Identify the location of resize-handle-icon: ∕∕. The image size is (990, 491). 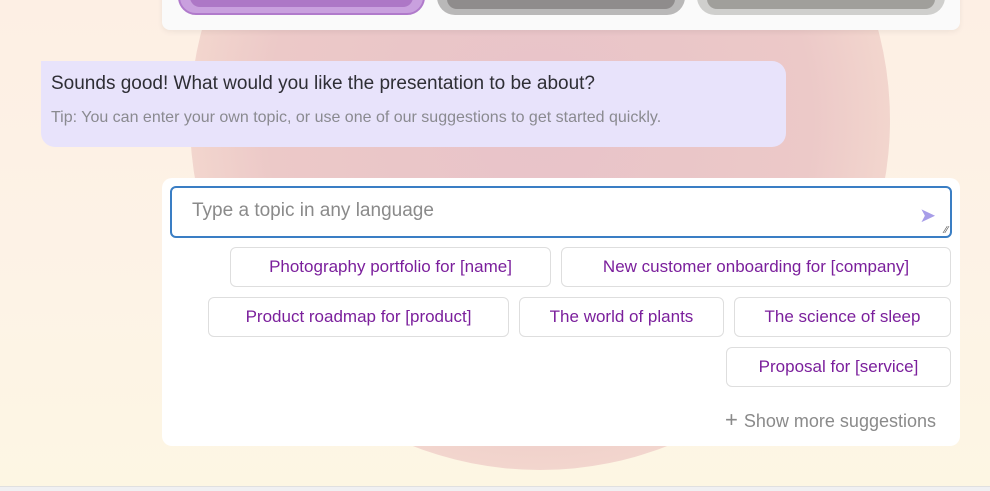
(946, 230).